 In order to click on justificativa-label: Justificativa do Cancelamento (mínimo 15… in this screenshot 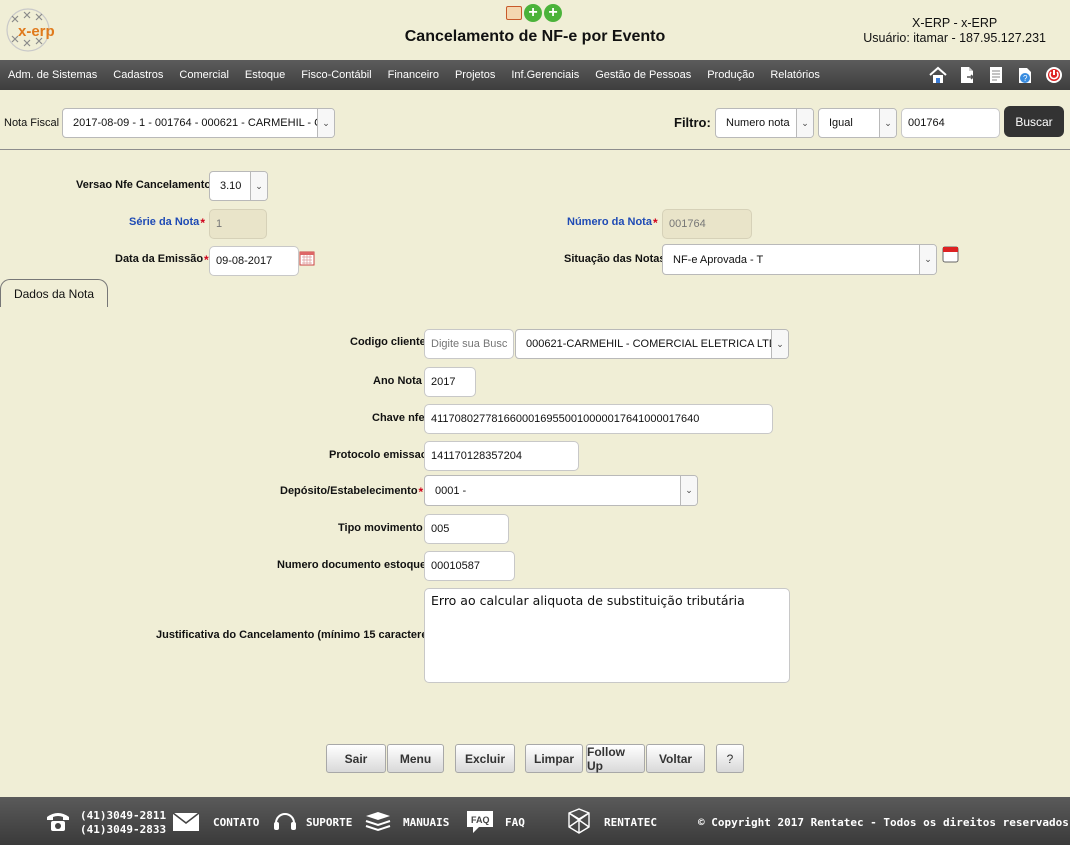, I will do `click(297, 635)`.